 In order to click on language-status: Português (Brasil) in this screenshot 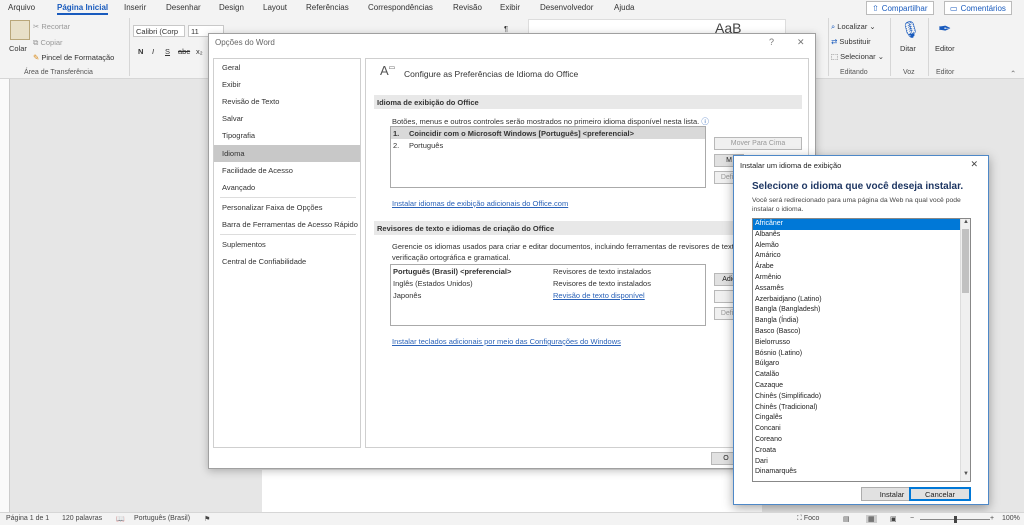, I will do `click(162, 518)`.